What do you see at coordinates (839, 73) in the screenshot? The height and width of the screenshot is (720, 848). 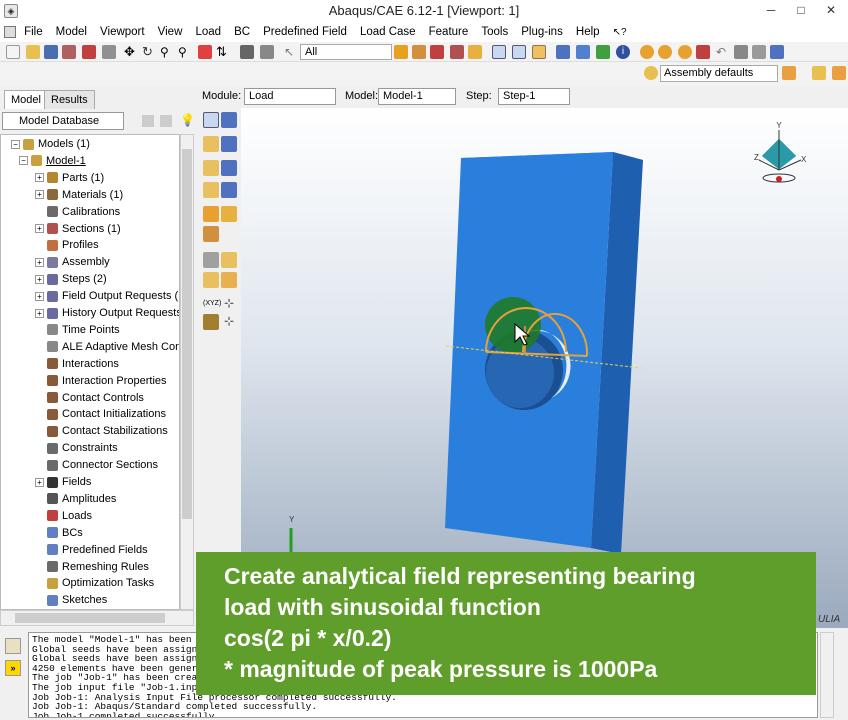 I see `datum-icon` at bounding box center [839, 73].